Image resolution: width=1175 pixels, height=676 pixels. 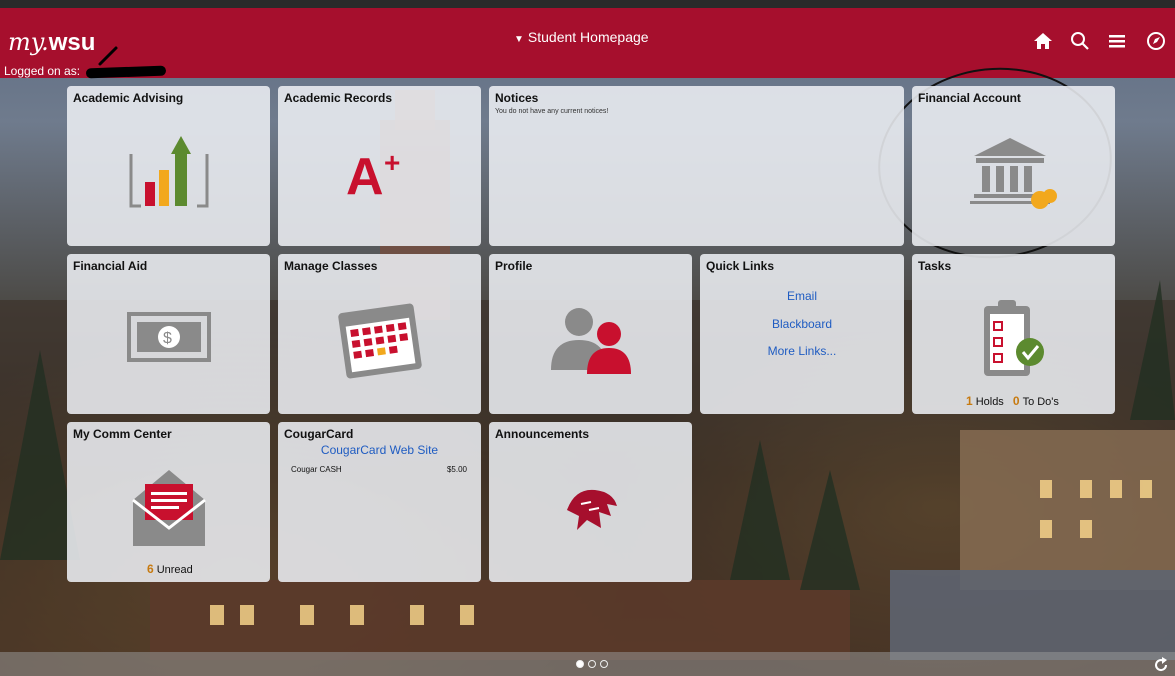 I want to click on tile-profile: Profile, so click(x=590, y=334).